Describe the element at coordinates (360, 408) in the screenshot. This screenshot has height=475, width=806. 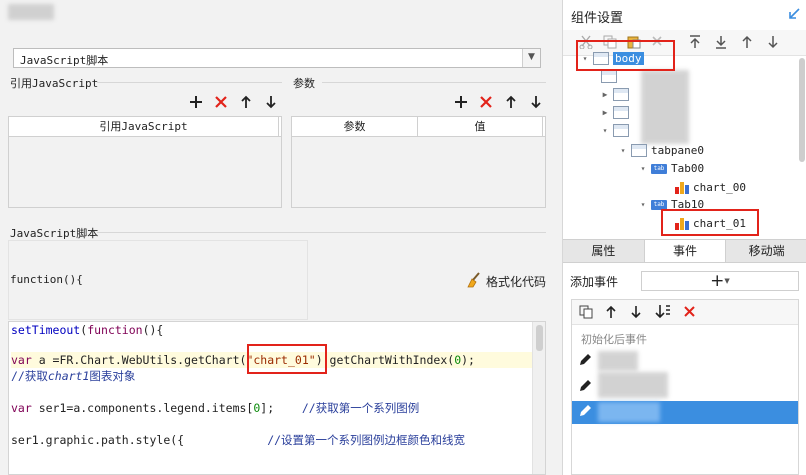
I see `code-token: //获取第一个系列图例` at that location.